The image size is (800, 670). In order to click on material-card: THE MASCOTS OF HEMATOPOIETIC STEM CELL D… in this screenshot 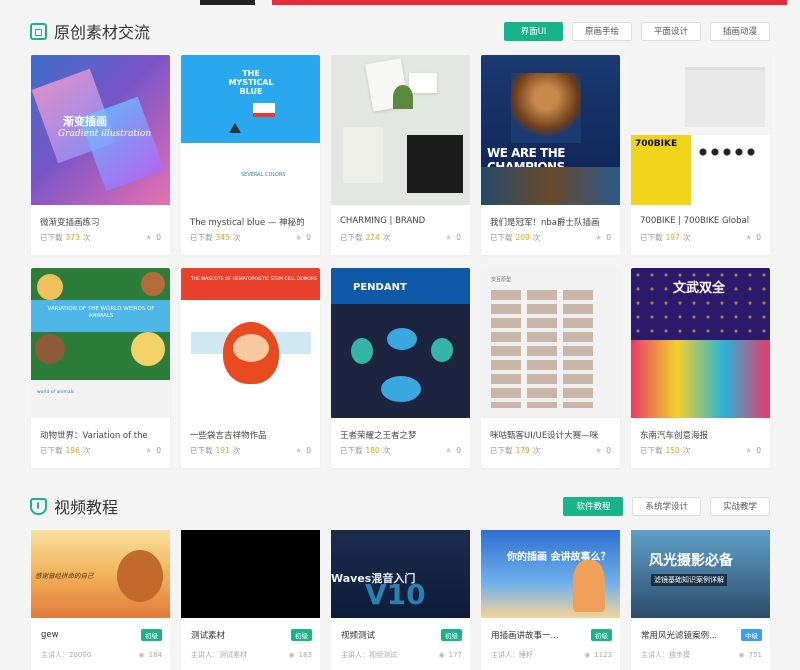, I will do `click(250, 368)`.